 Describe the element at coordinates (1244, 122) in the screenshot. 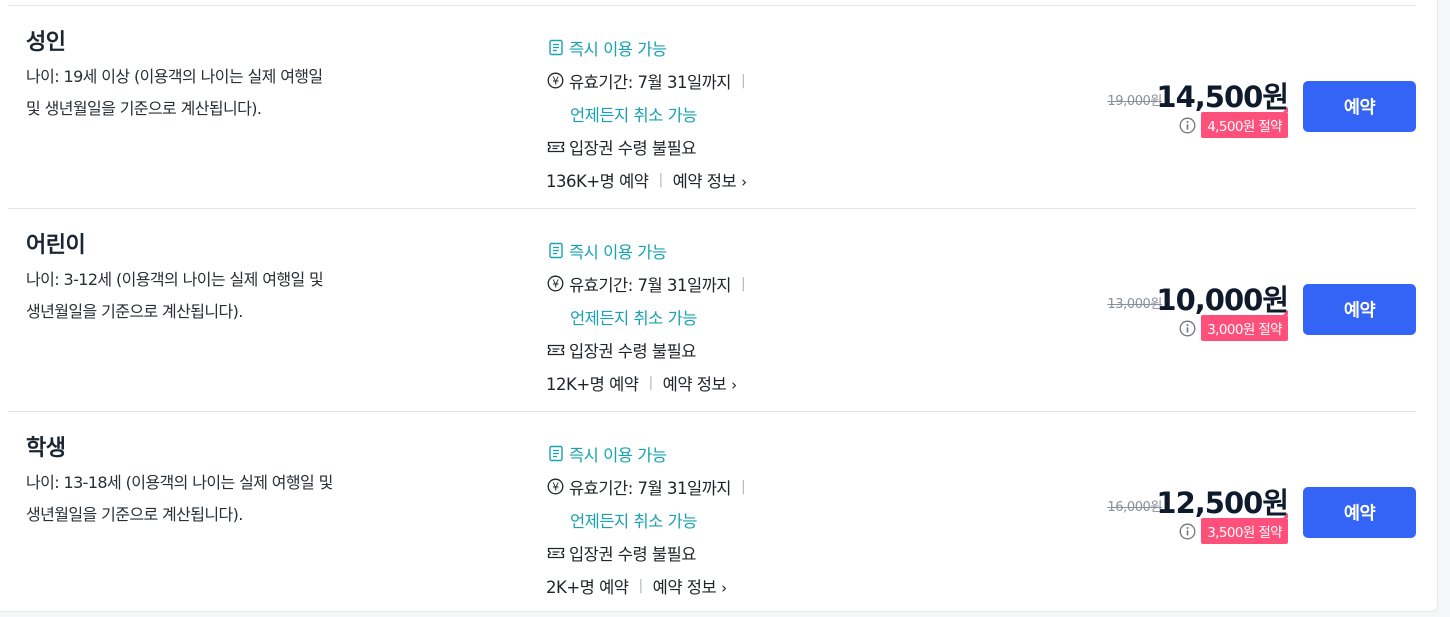

I see `savings-badge: 4,500원 절약` at that location.